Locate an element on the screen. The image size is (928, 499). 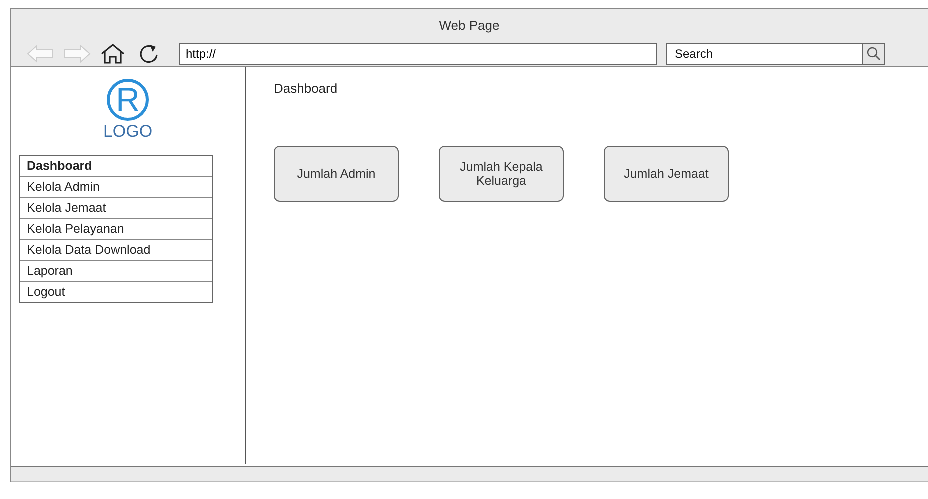
search-button is located at coordinates (873, 54).